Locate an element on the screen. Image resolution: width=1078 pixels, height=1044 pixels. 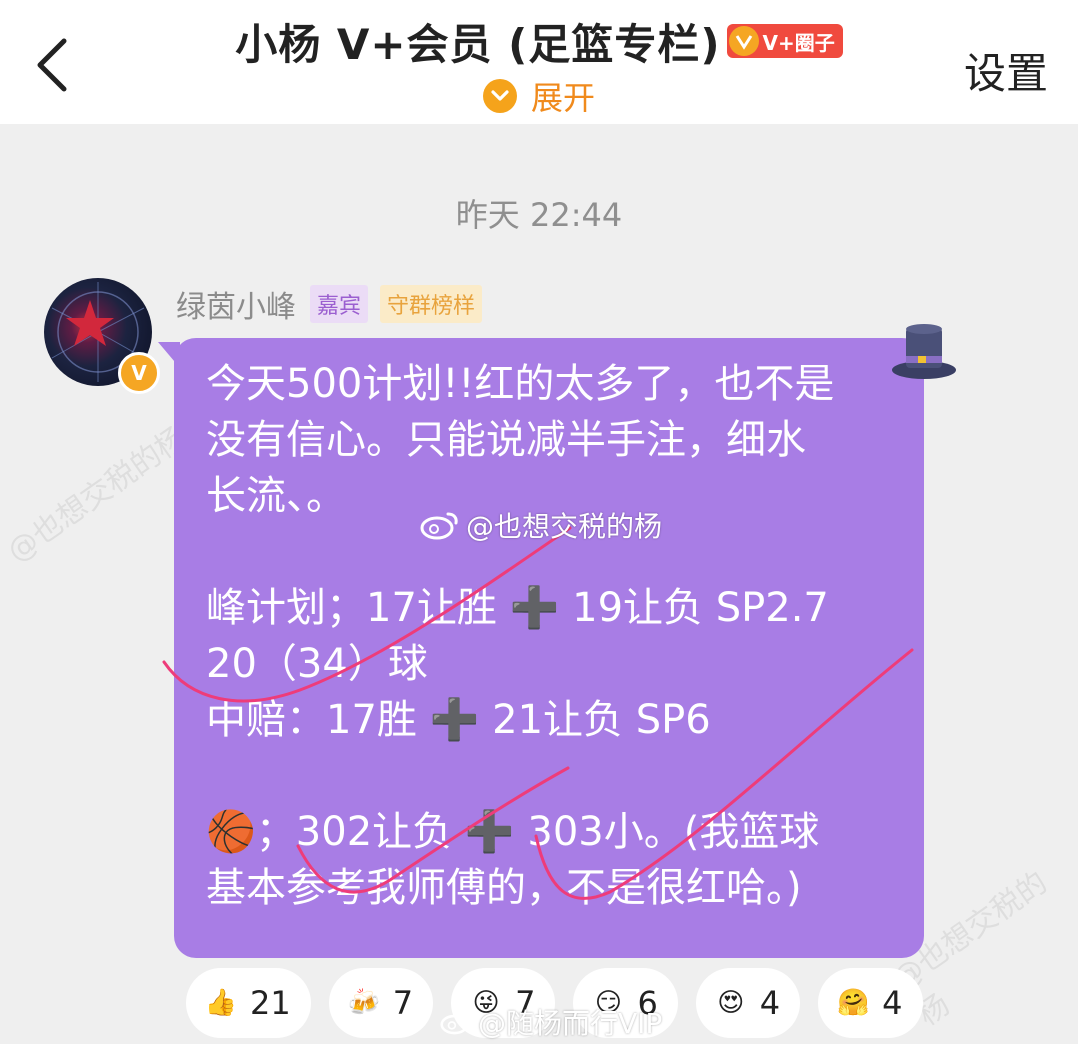
message-line: 🏀；302让负 ➕ 303小。(我篮球 is located at coordinates (513, 832).